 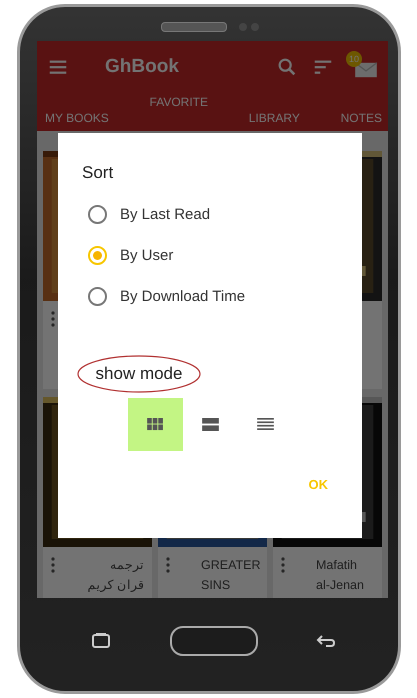 What do you see at coordinates (274, 121) in the screenshot?
I see `tab: LIBRARY` at bounding box center [274, 121].